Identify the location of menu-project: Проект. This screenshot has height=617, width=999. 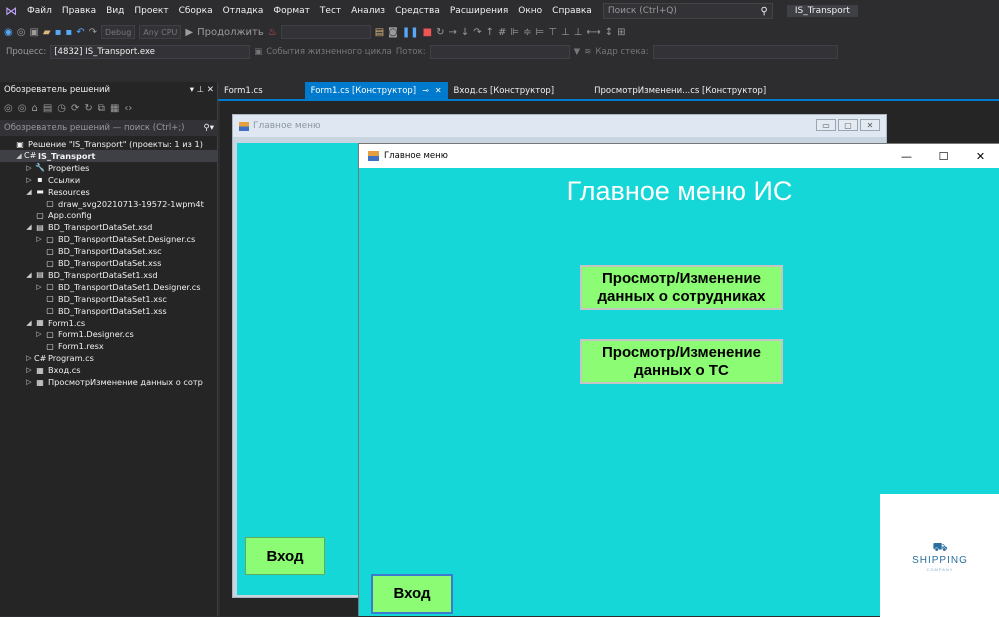
(151, 11).